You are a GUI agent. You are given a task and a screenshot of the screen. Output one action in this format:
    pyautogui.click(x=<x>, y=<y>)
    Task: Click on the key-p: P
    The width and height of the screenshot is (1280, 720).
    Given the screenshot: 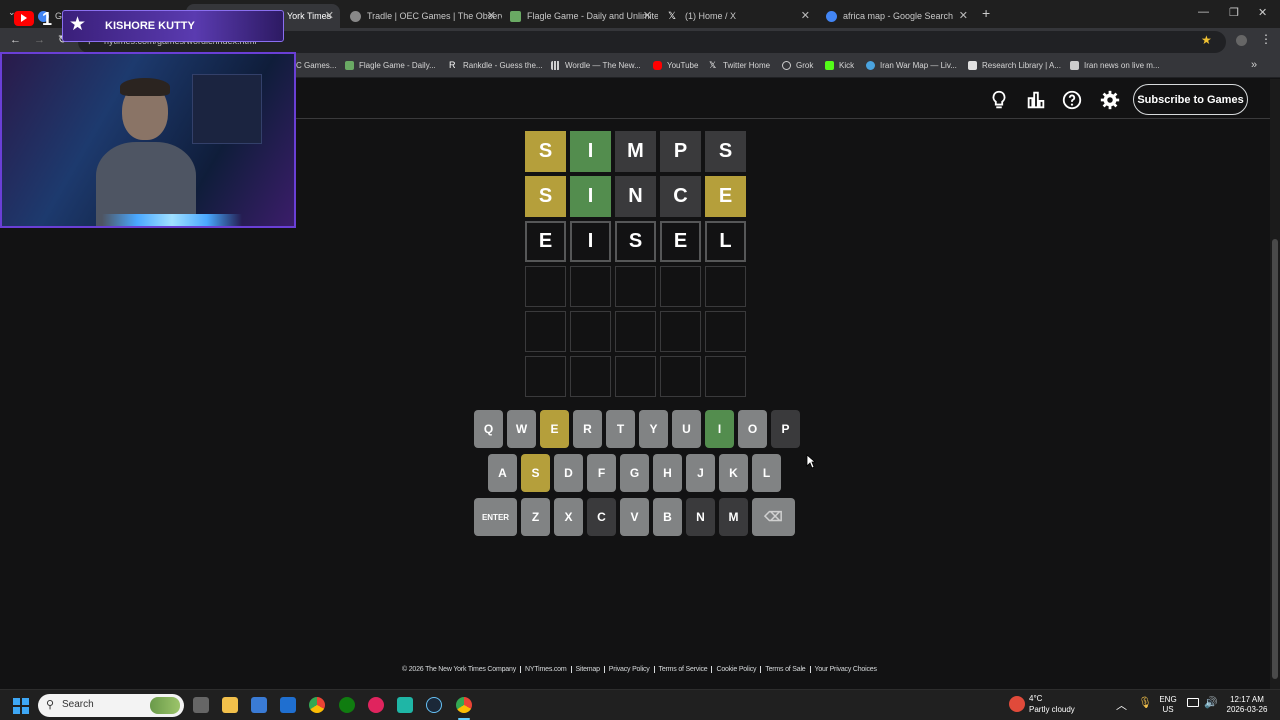 What is the action you would take?
    pyautogui.click(x=785, y=429)
    